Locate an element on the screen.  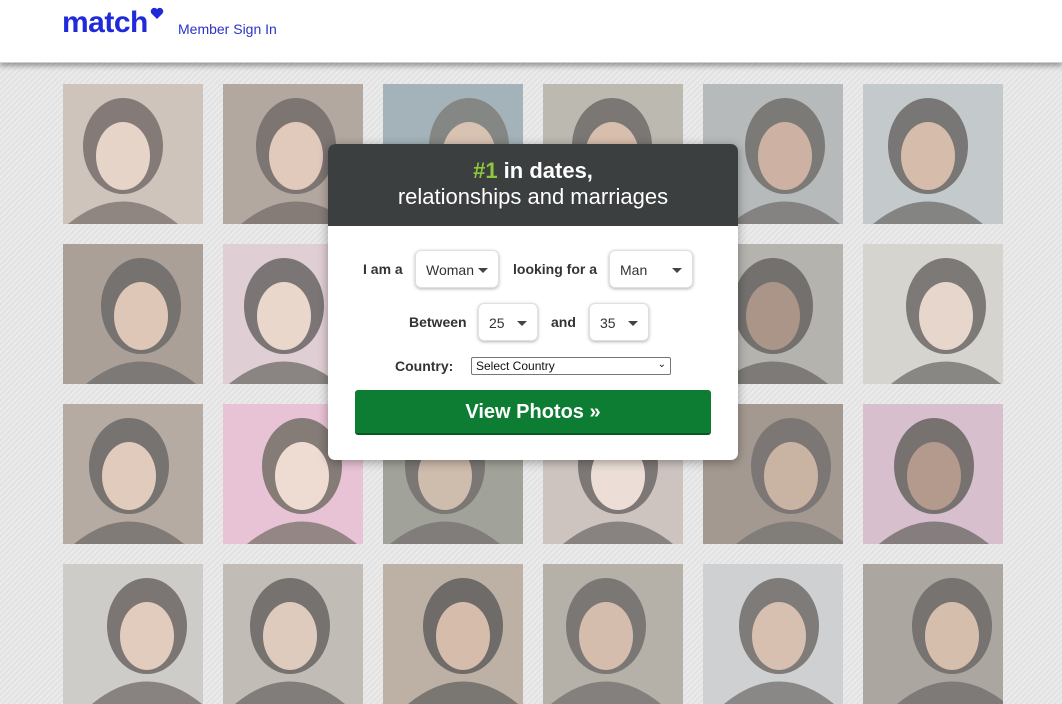
gender-select: Woman is located at coordinates (457, 269).